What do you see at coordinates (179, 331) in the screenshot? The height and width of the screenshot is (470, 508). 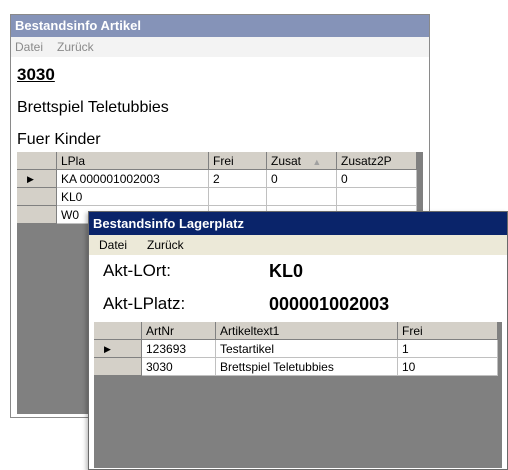 I see `column-header-artnr: ArtNr` at bounding box center [179, 331].